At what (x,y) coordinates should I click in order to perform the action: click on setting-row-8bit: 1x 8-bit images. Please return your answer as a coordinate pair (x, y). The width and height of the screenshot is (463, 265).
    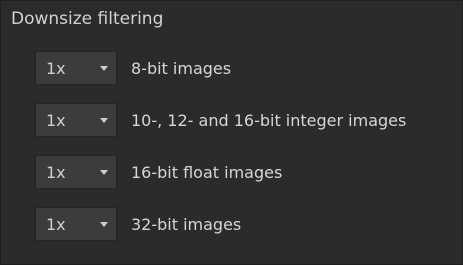
    Looking at the image, I should click on (133, 68).